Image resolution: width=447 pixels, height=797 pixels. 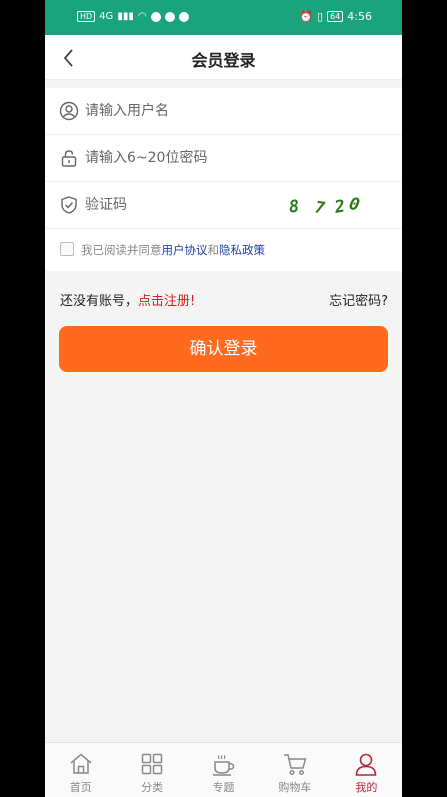 I want to click on no-account-text: 还没有账号，, so click(x=99, y=301).